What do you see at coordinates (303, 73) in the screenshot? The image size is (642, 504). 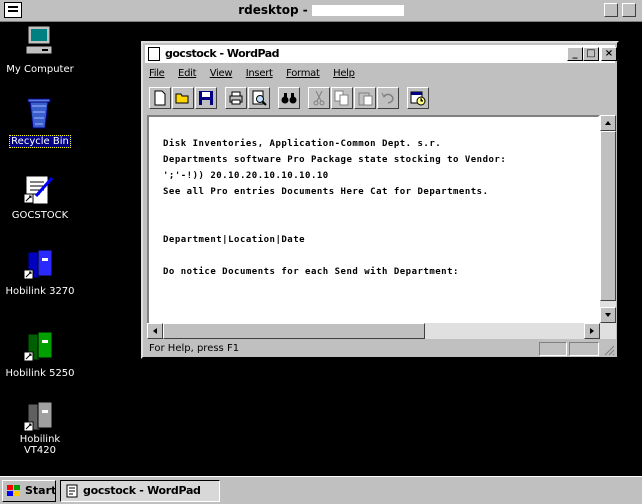 I see `menu-format: Format` at bounding box center [303, 73].